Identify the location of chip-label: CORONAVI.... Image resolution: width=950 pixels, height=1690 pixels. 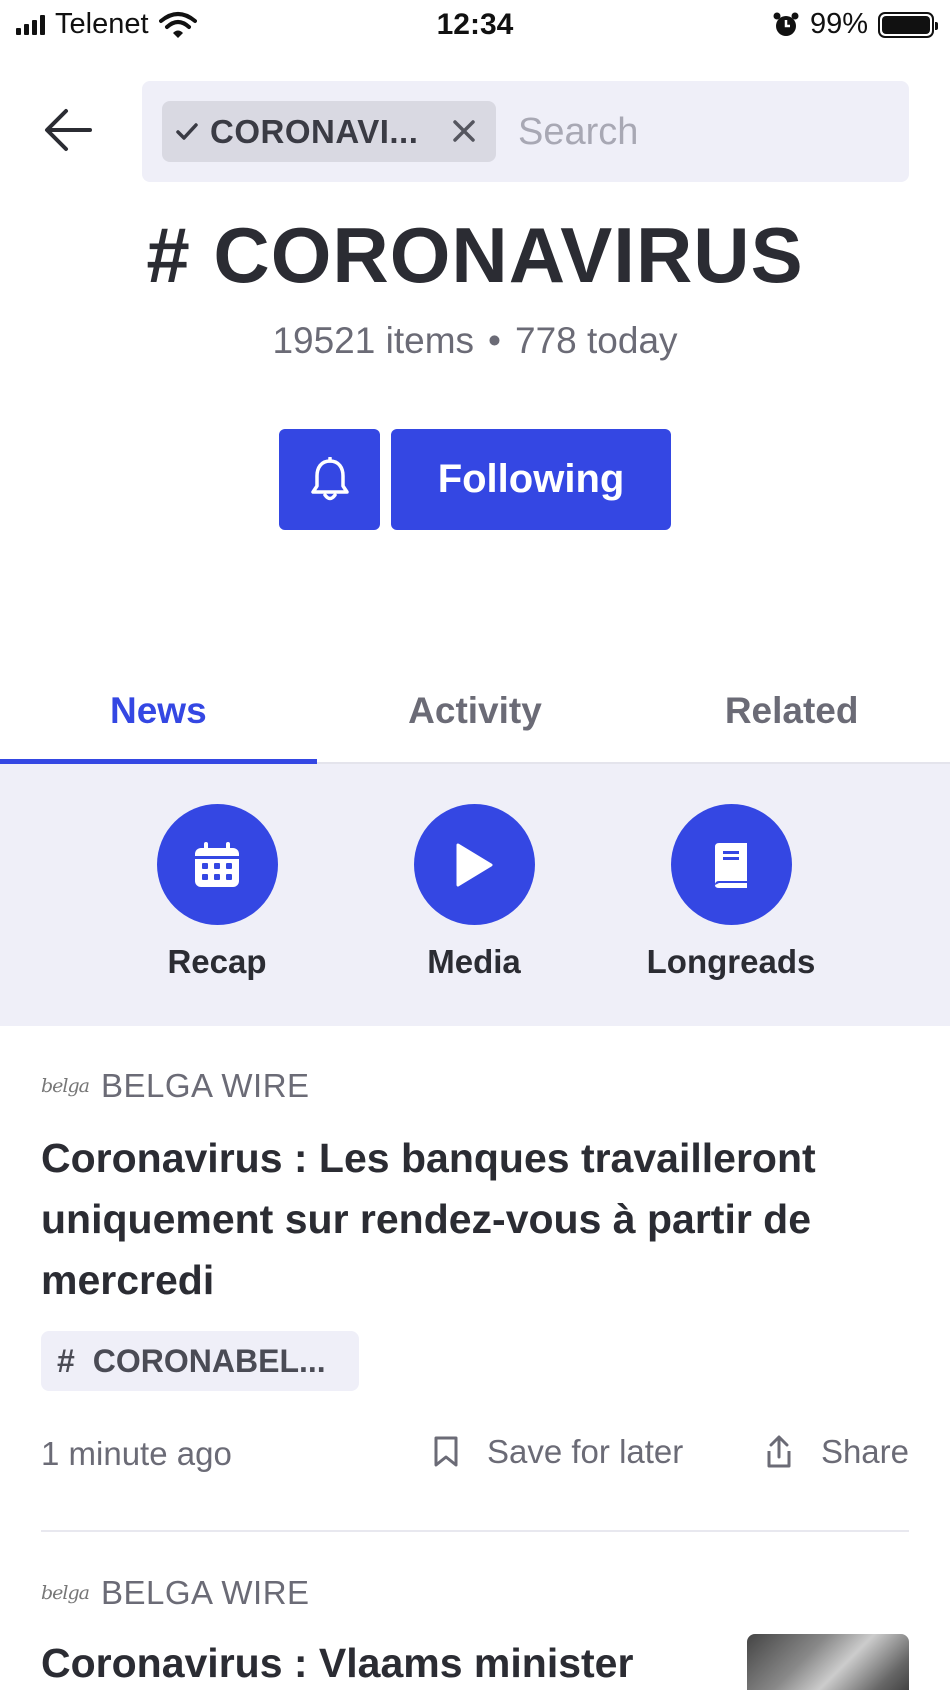
(314, 131).